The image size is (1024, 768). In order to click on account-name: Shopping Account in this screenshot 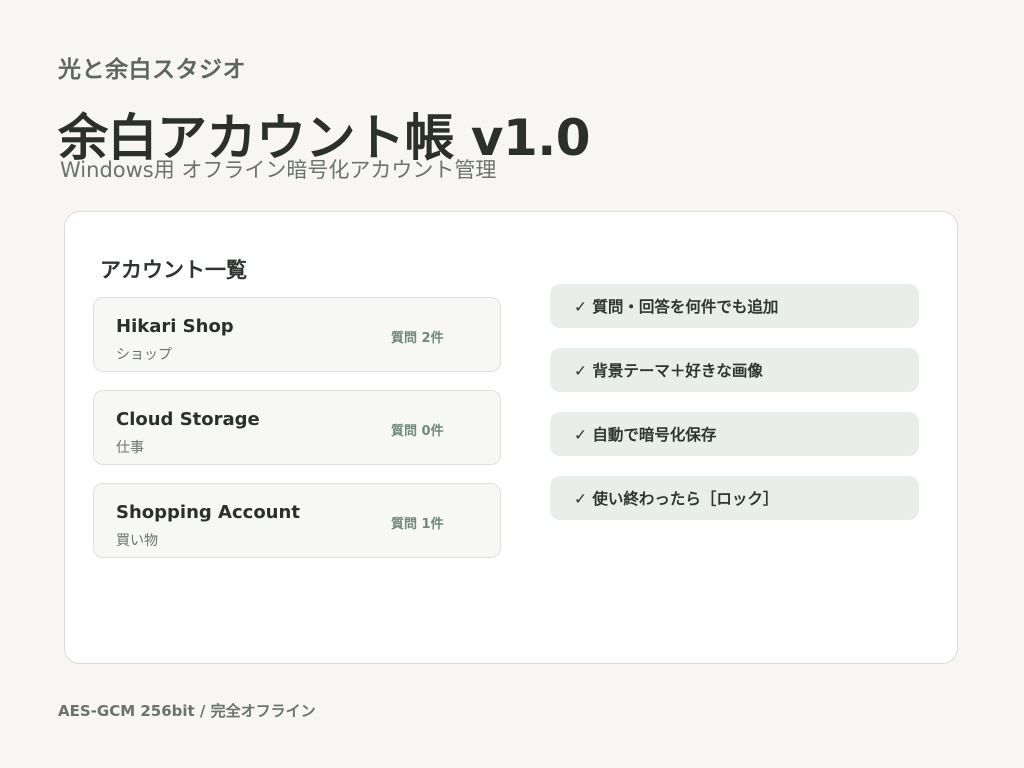, I will do `click(208, 512)`.